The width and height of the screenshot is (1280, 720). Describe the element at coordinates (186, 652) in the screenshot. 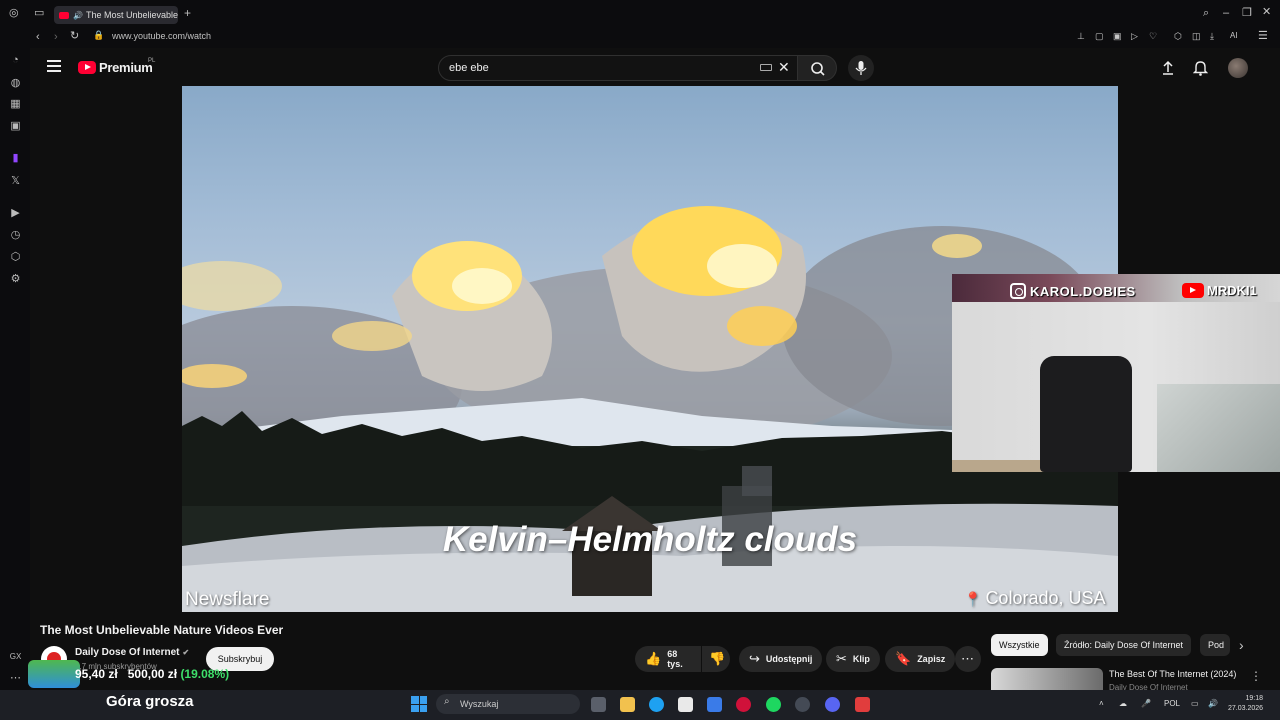

I see `verified-icon: ✔` at that location.